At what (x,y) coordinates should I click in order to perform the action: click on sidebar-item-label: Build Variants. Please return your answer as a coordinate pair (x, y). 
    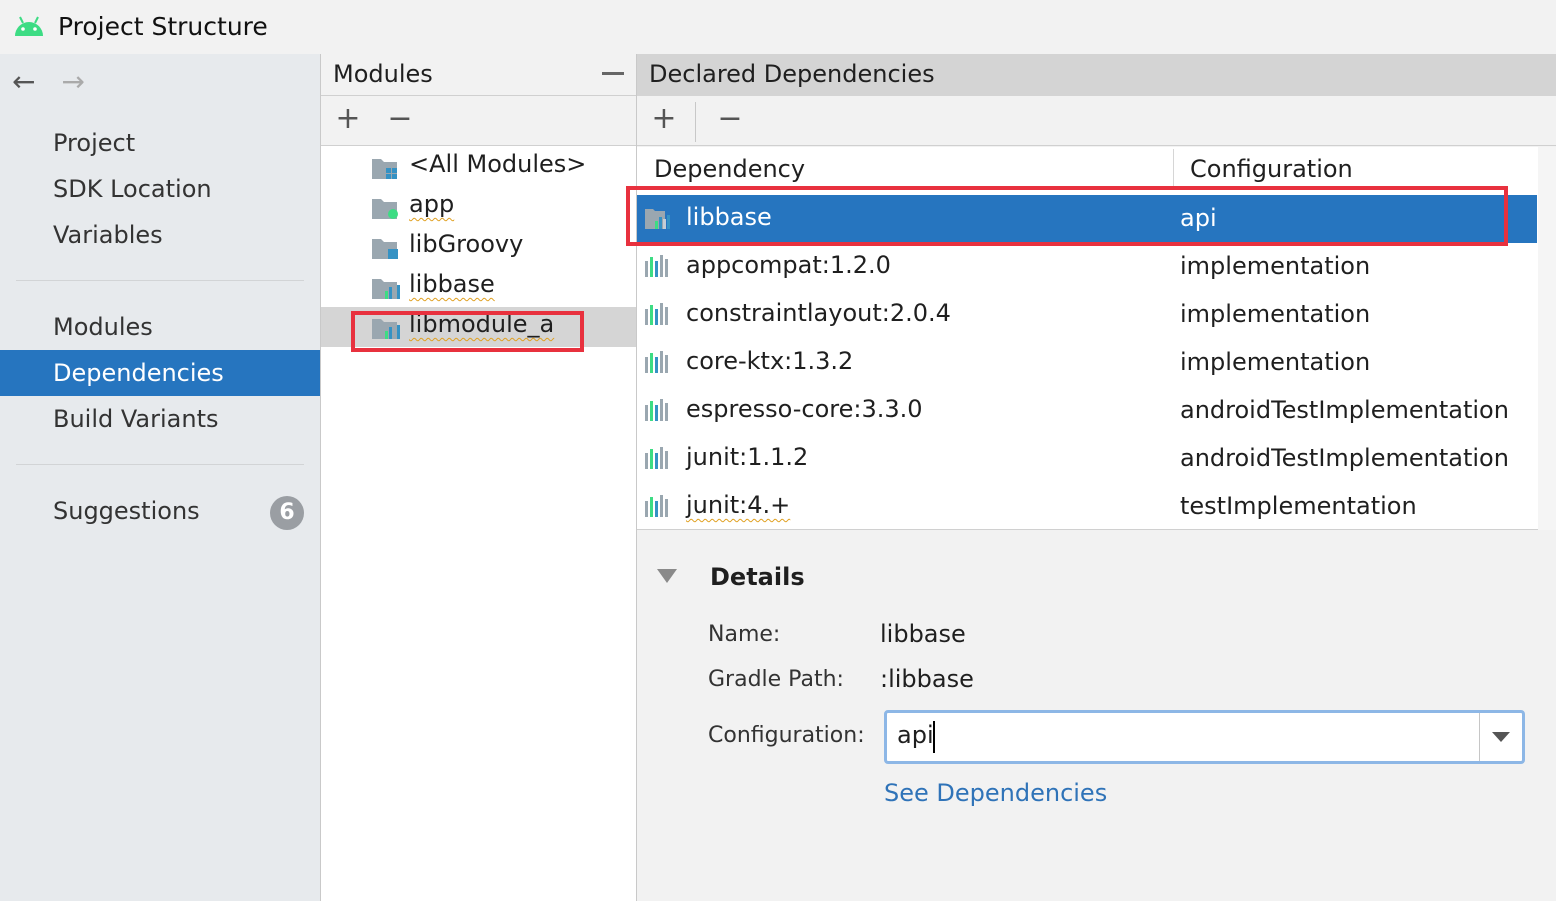
    Looking at the image, I should click on (136, 419).